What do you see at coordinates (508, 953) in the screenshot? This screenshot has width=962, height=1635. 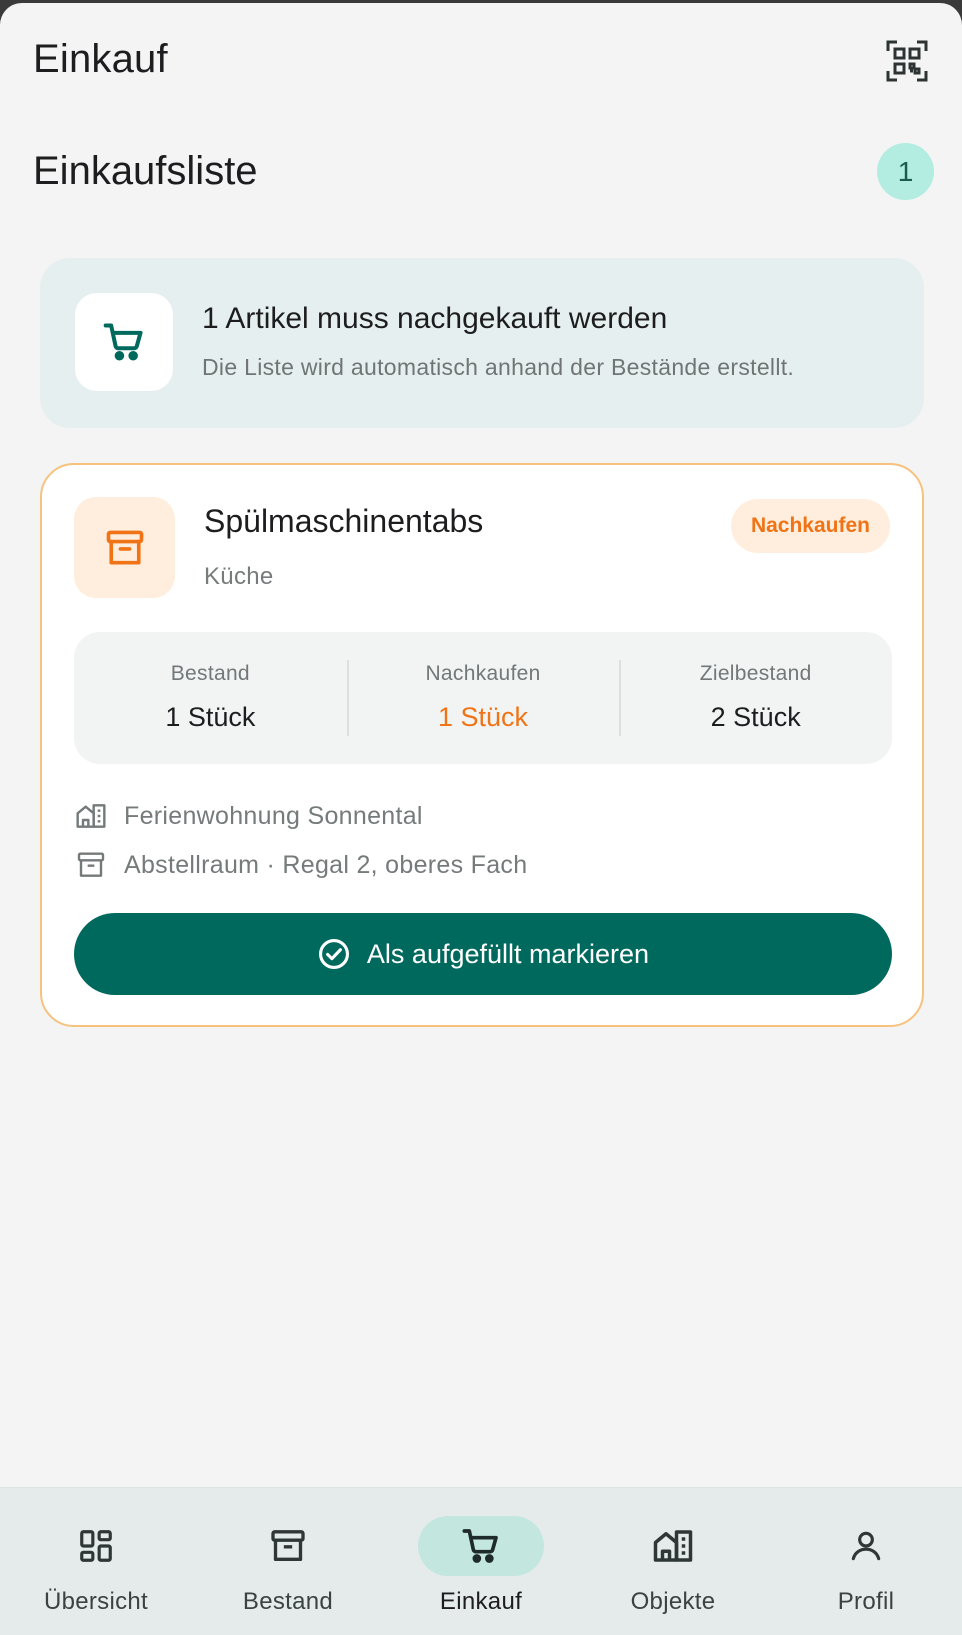 I see `mark-refilled-label: Als aufgefüllt markieren` at bounding box center [508, 953].